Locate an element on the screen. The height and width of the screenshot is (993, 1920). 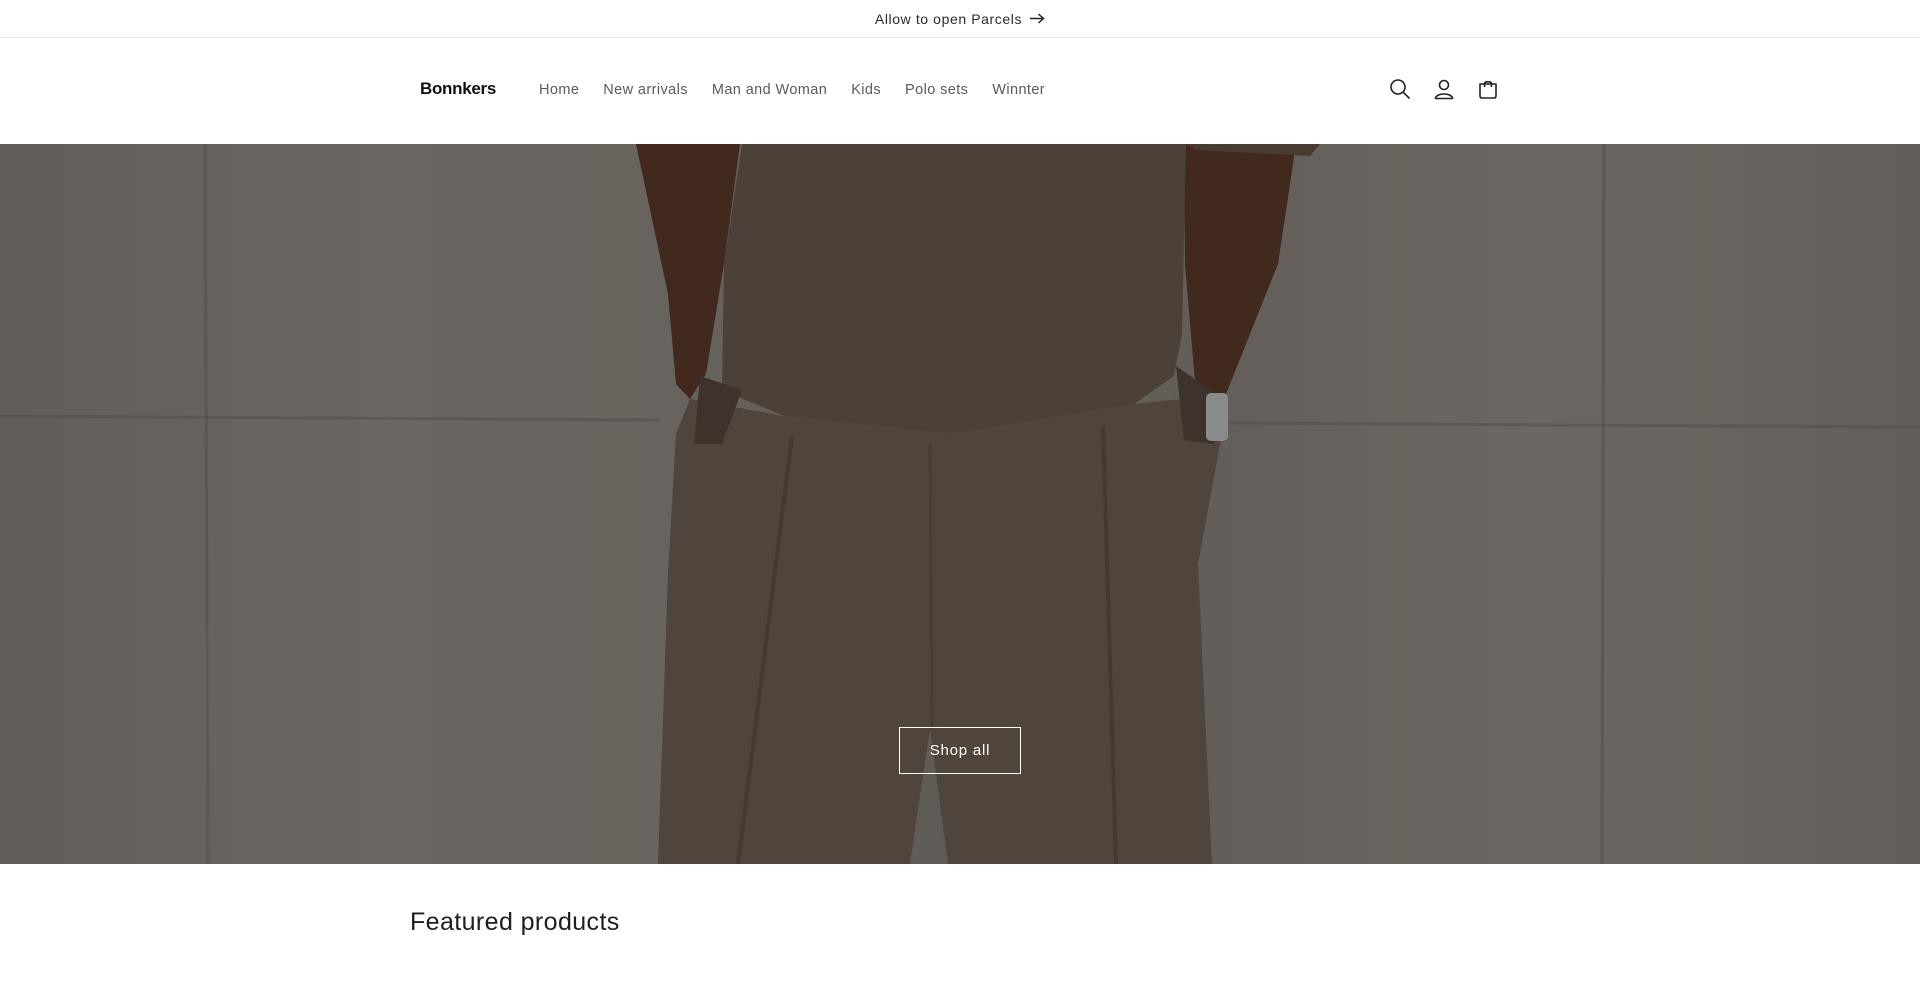
header-icons is located at coordinates (1443, 89).